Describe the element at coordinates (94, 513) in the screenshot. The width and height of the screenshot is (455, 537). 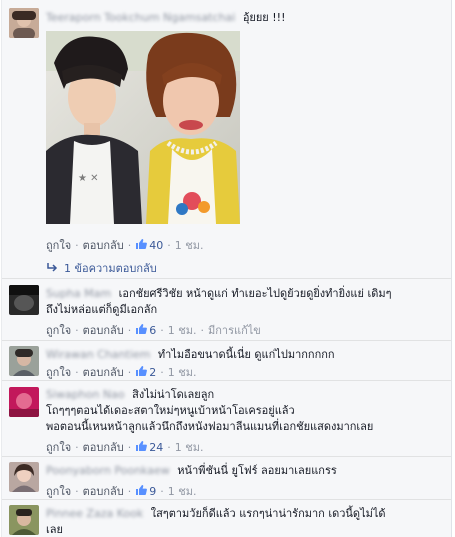
I see `commenter-name: Pinnee Zaza Kook` at that location.